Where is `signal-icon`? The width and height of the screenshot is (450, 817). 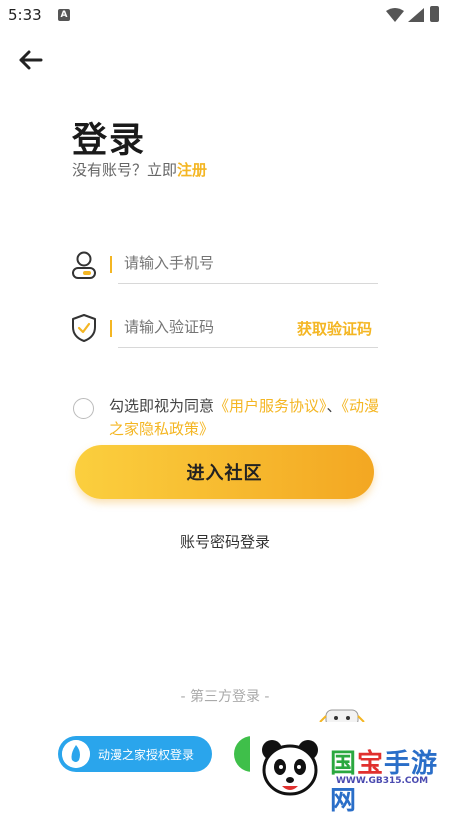
signal-icon is located at coordinates (416, 15).